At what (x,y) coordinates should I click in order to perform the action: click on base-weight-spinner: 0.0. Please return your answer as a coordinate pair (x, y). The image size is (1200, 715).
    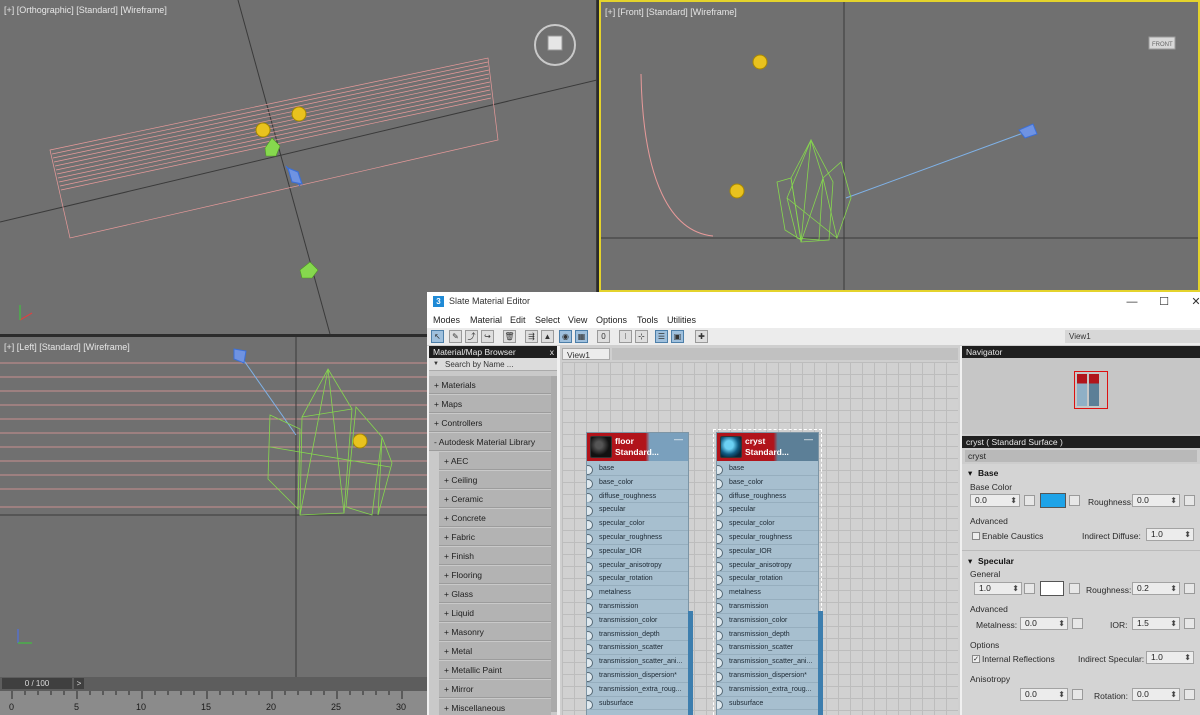
    Looking at the image, I should click on (995, 500).